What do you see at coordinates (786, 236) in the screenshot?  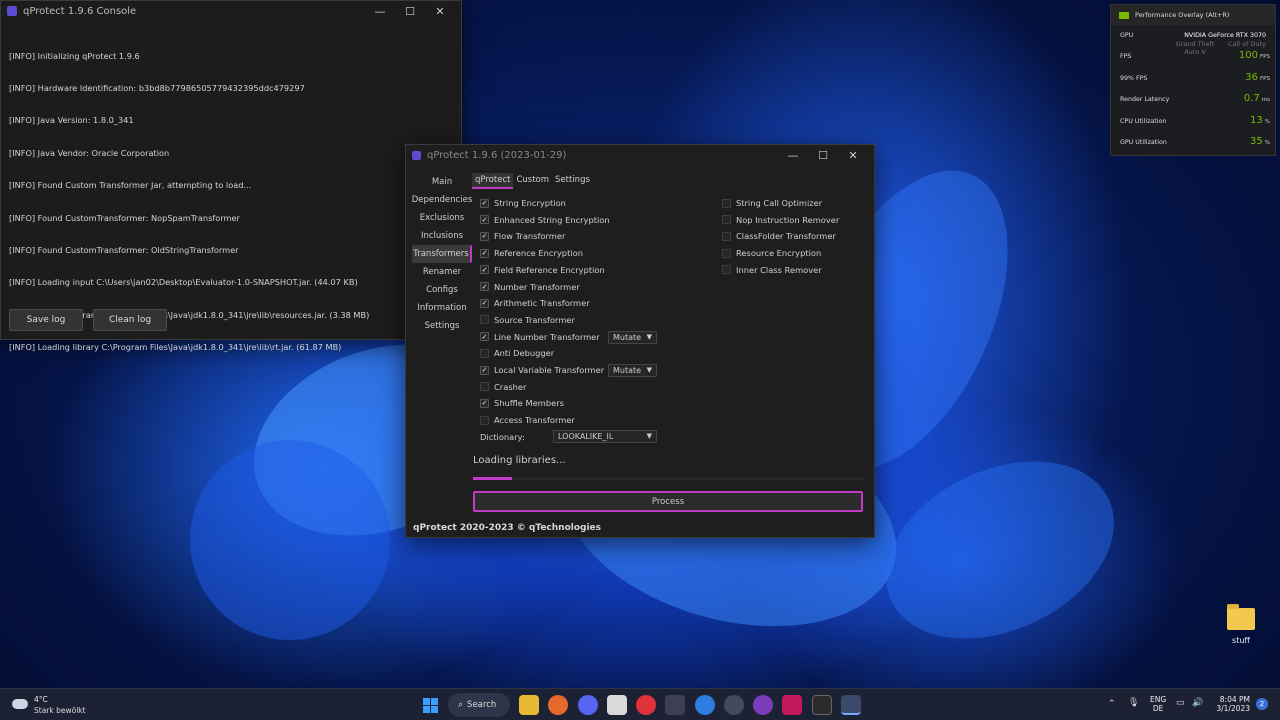 I see `option-label: ClassFolder Transformer` at bounding box center [786, 236].